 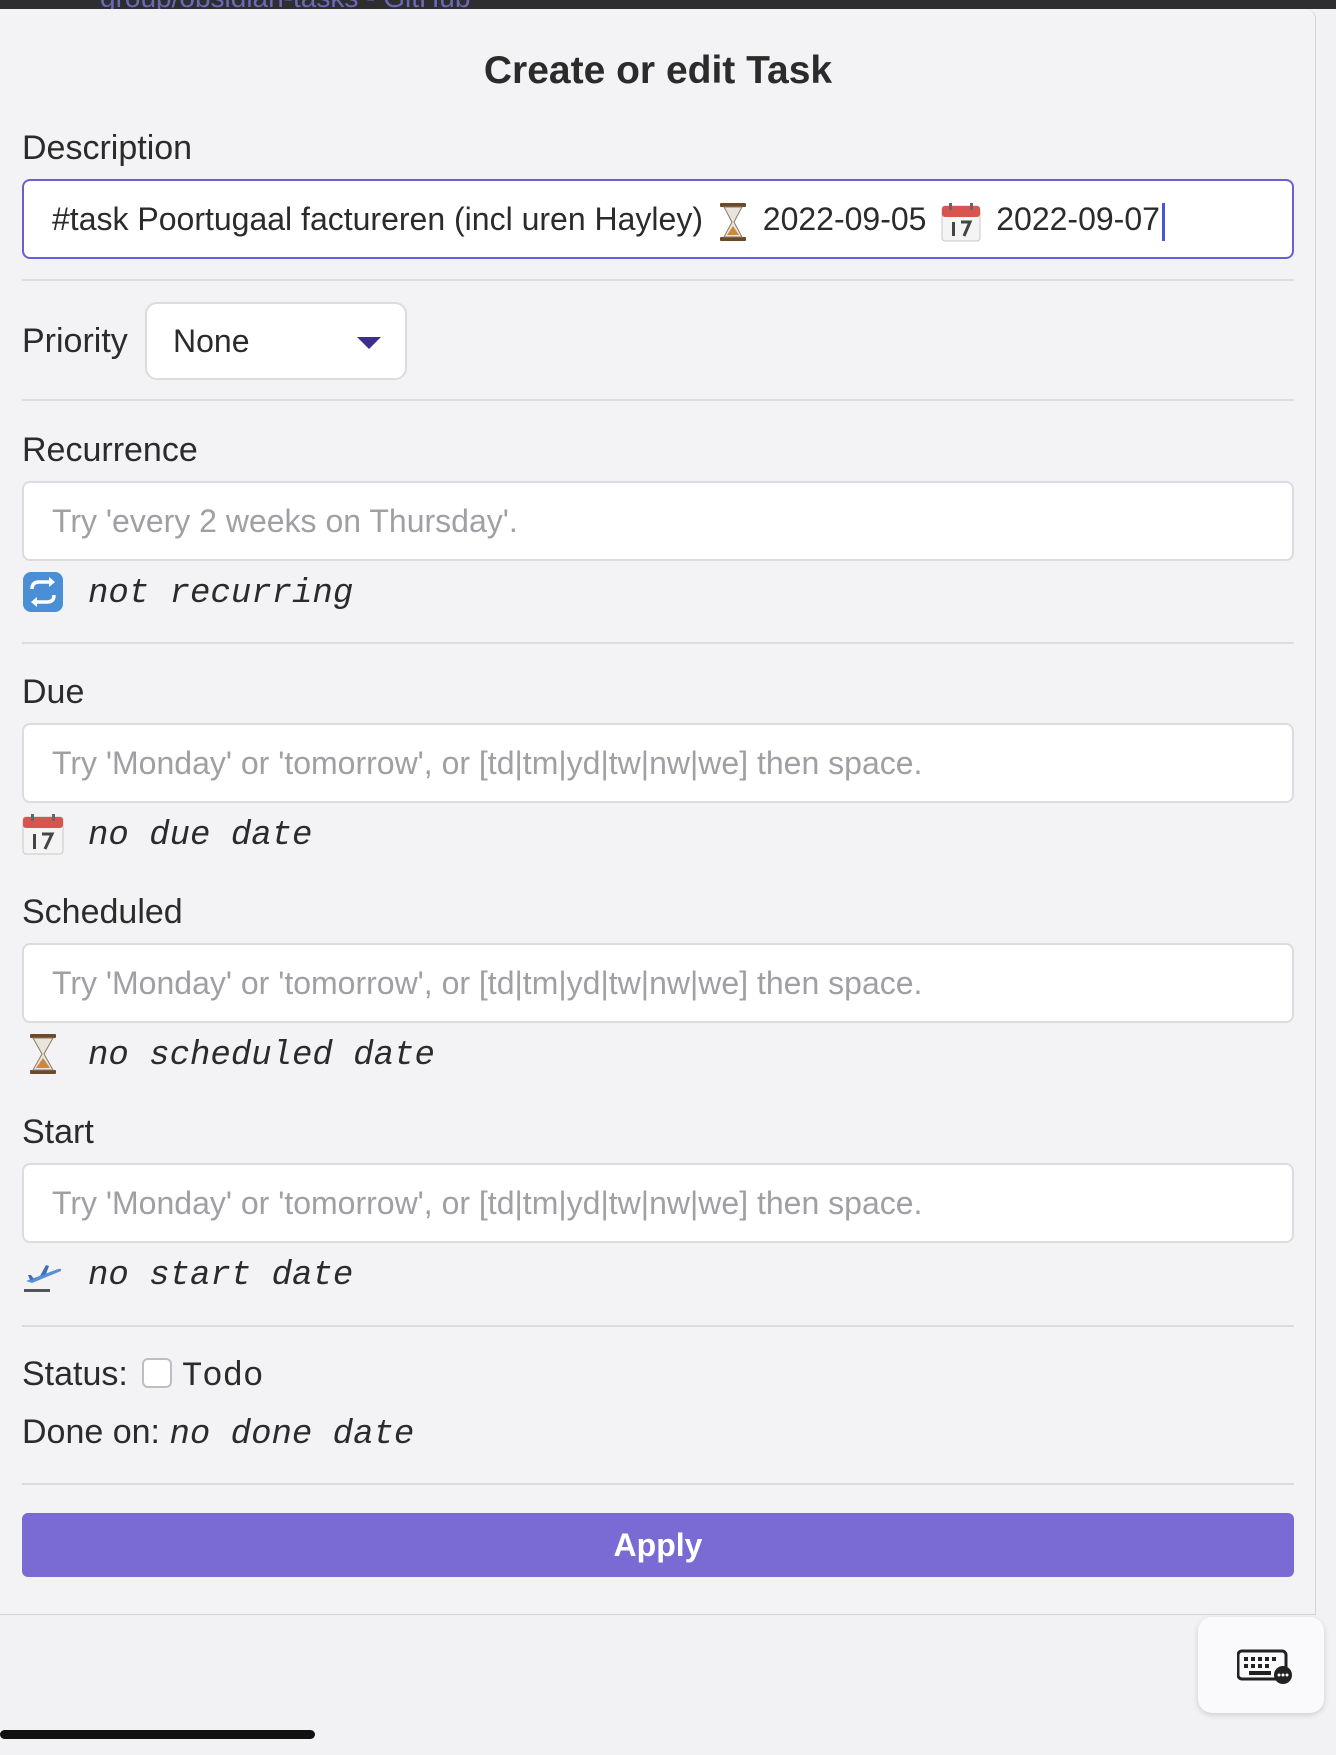 I want to click on description-label: Description, so click(x=107, y=148).